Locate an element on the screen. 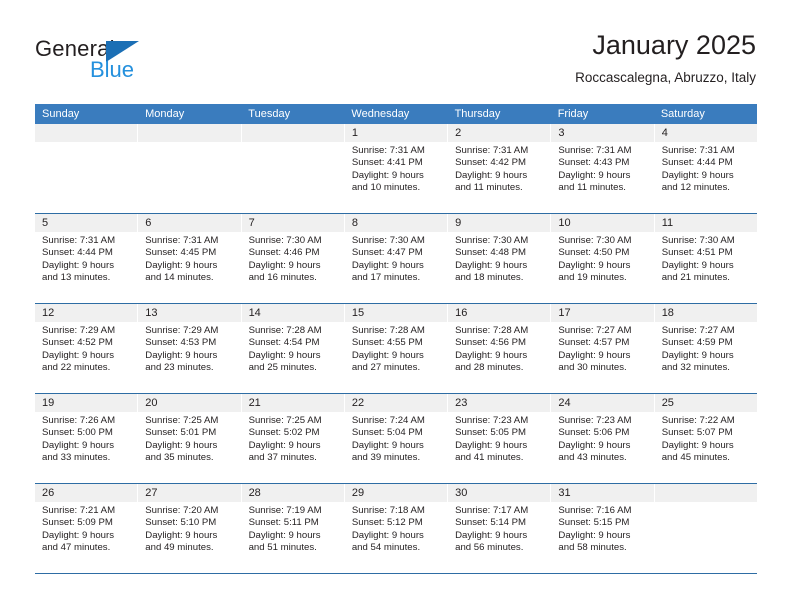 This screenshot has width=792, height=612. daylight-duration-line2: and 16 minutes. is located at coordinates (282, 278).